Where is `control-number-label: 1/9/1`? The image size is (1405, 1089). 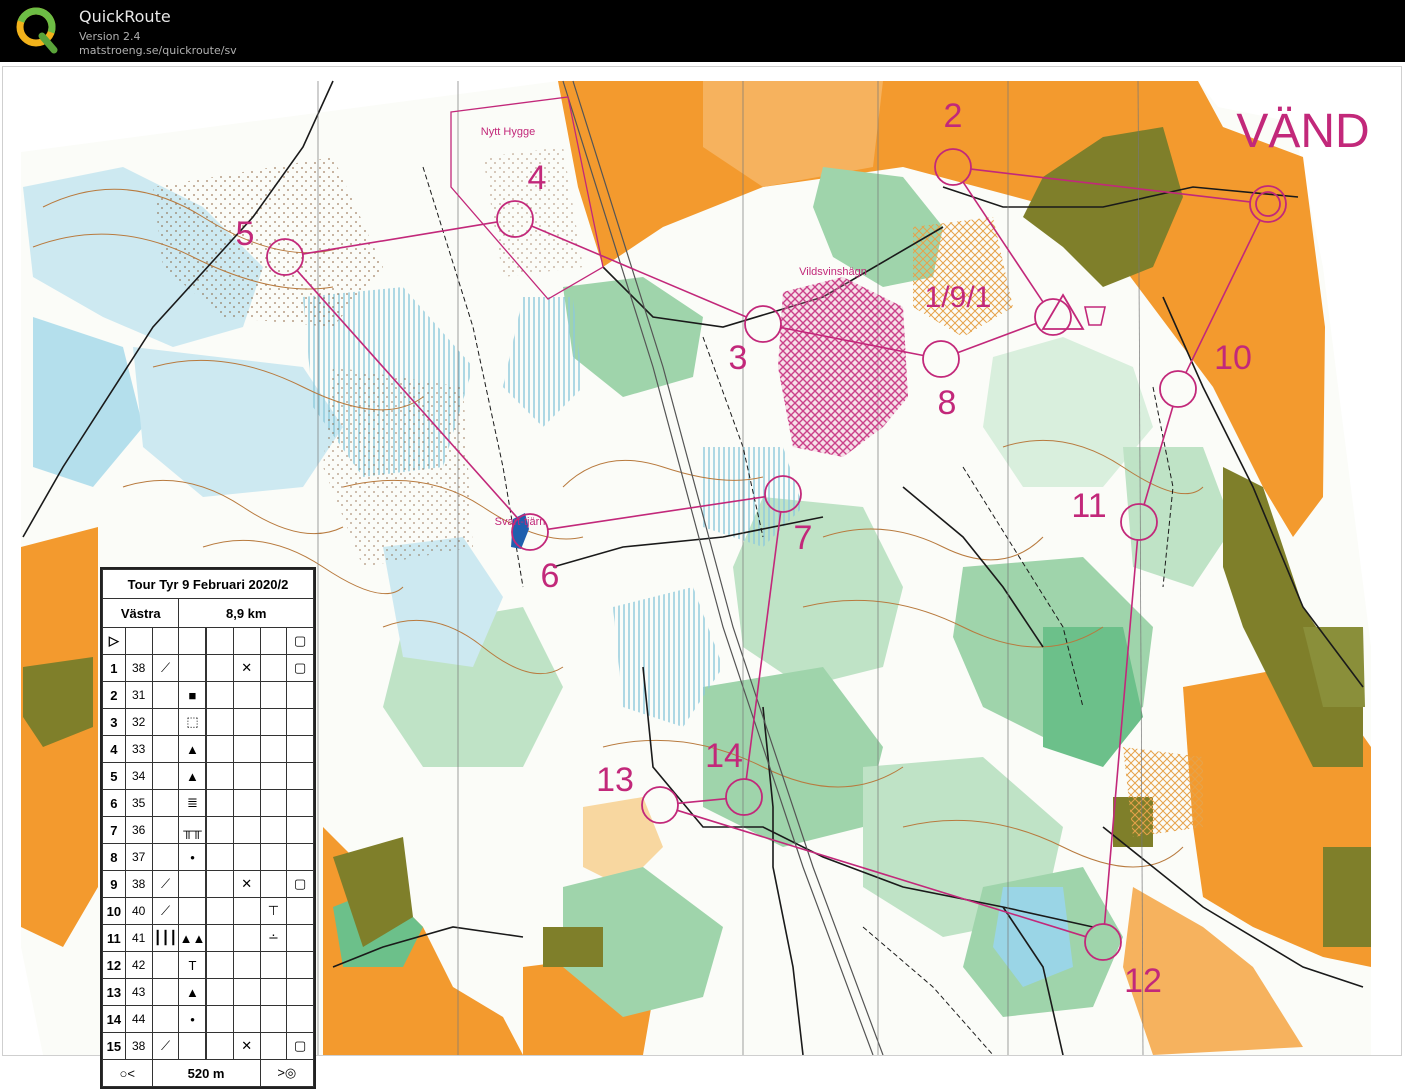 control-number-label: 1/9/1 is located at coordinates (958, 297).